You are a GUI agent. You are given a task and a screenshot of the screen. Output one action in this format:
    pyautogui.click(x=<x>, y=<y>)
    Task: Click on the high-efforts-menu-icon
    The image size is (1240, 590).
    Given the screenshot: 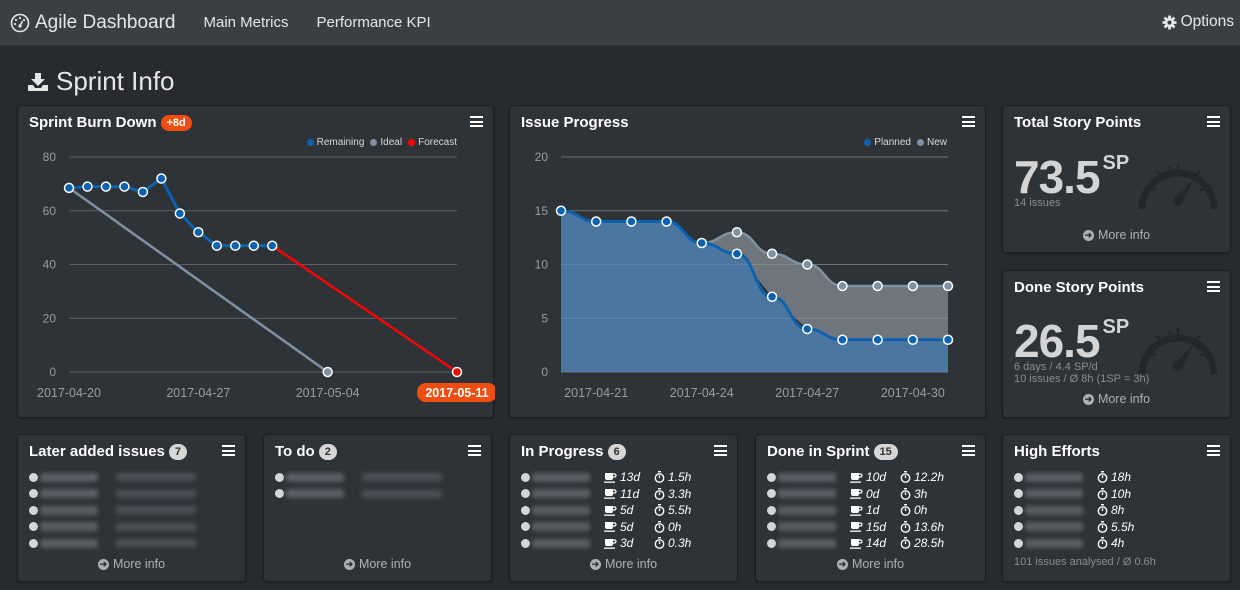 What is the action you would take?
    pyautogui.click(x=1213, y=450)
    